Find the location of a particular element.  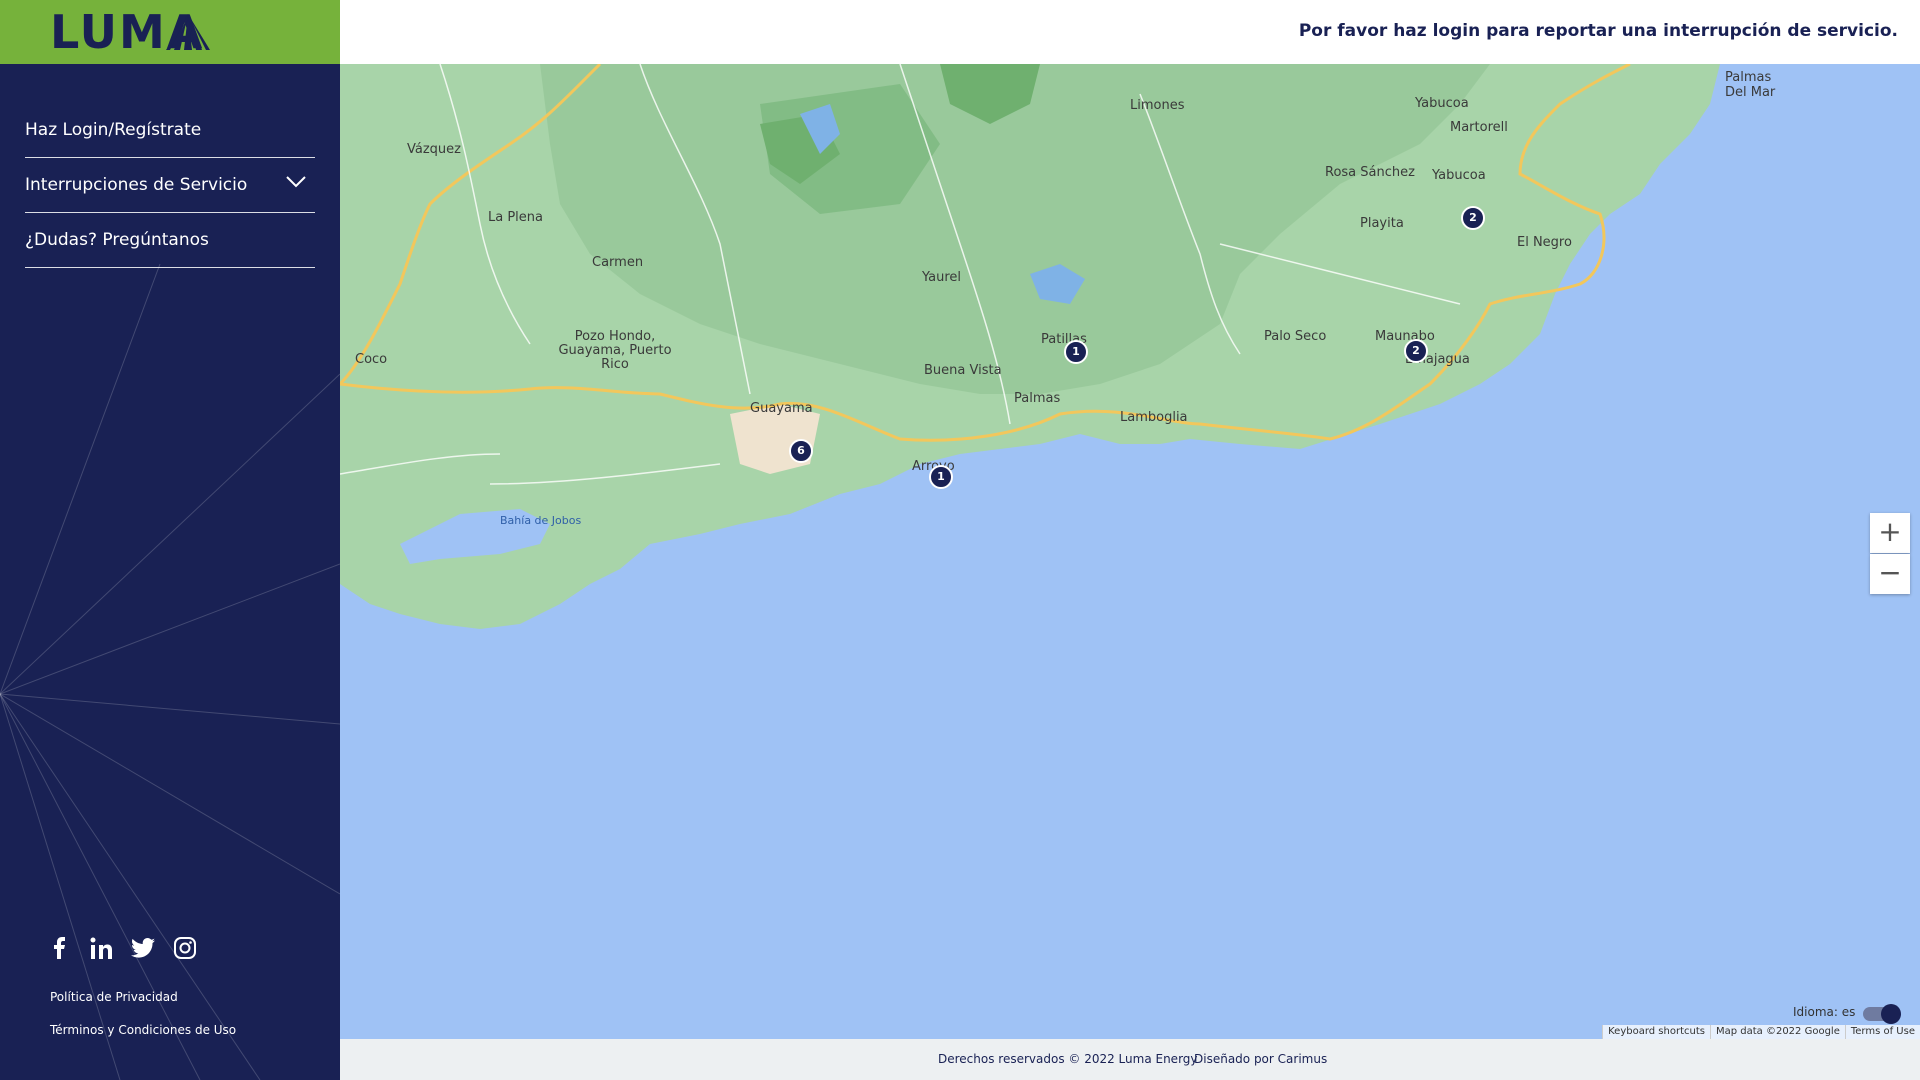

keyboard-shortcuts-link: Keyboard shortcuts is located at coordinates (1656, 1032).